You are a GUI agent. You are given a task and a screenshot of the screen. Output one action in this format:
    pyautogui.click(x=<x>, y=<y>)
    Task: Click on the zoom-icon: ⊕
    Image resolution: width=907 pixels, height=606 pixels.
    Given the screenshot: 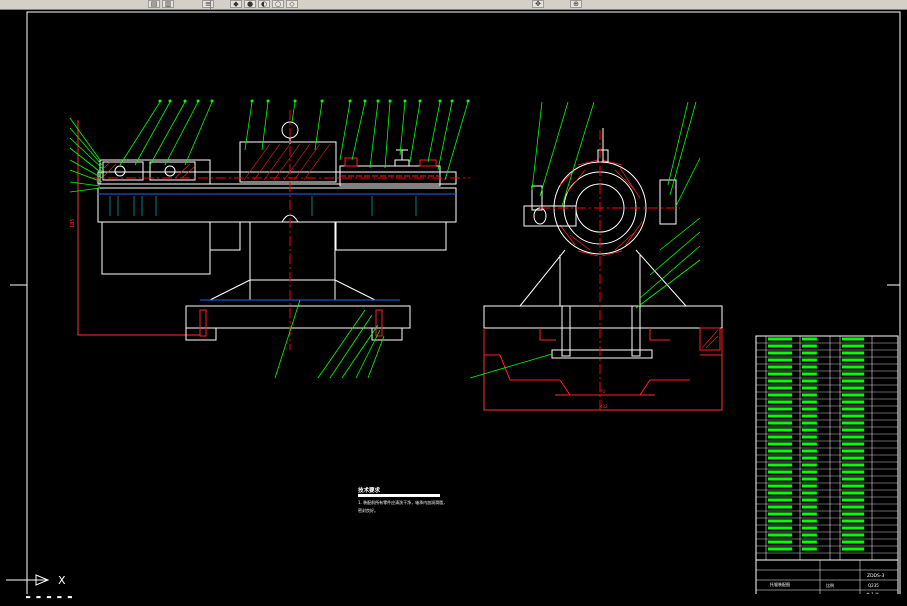 What is the action you would take?
    pyautogui.click(x=576, y=4)
    